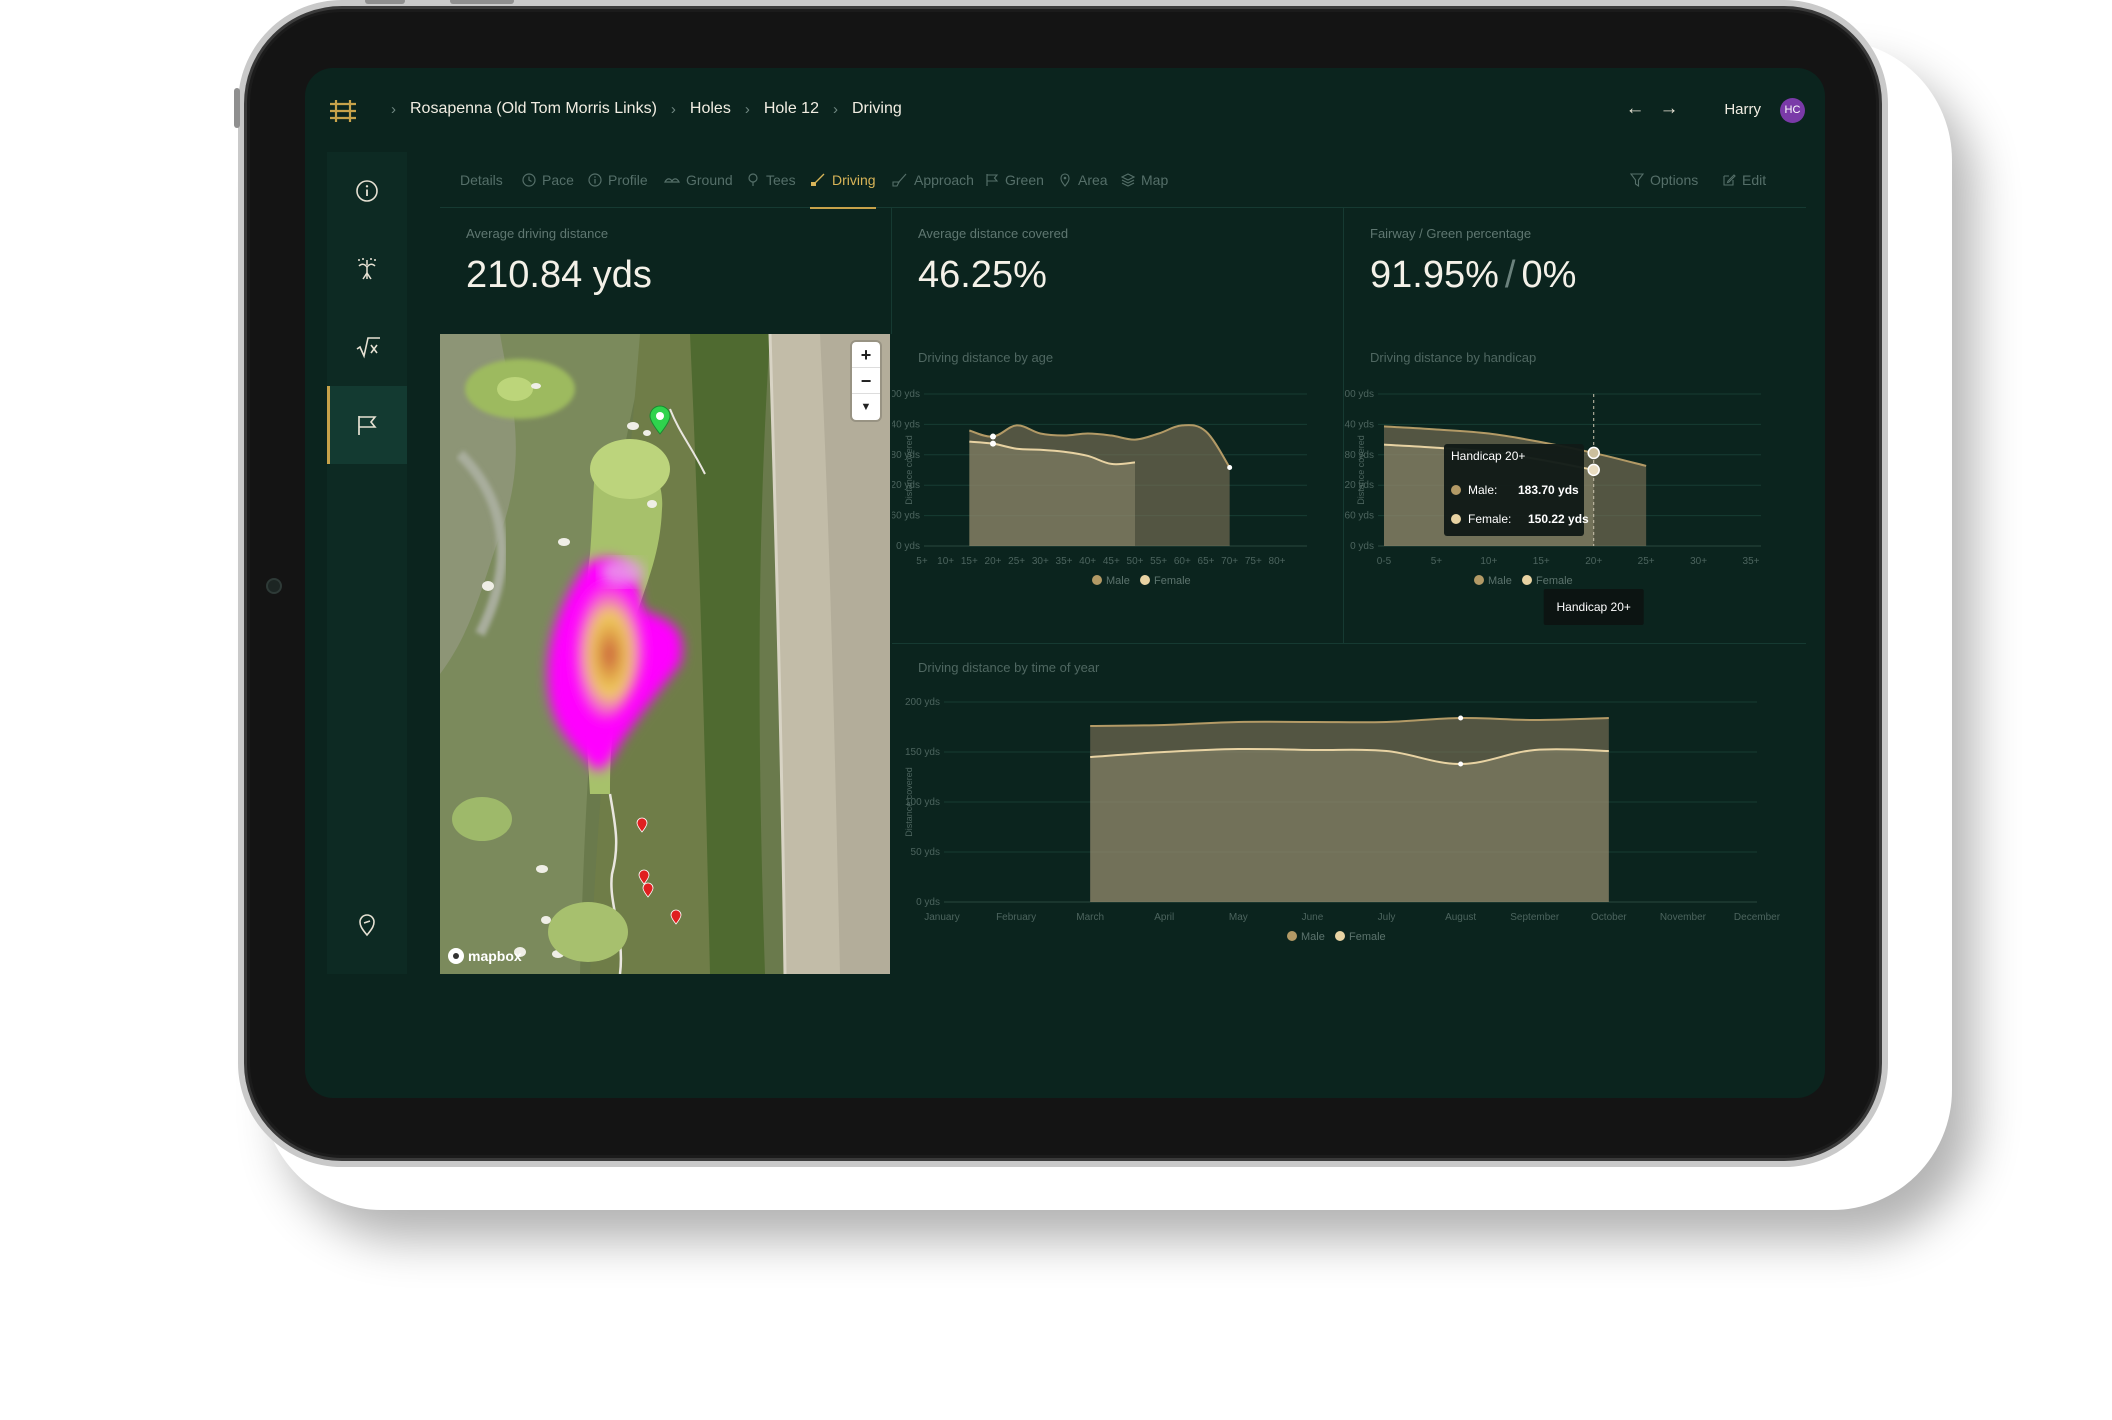  Describe the element at coordinates (866, 381) in the screenshot. I see `zoom-out-button: −` at that location.